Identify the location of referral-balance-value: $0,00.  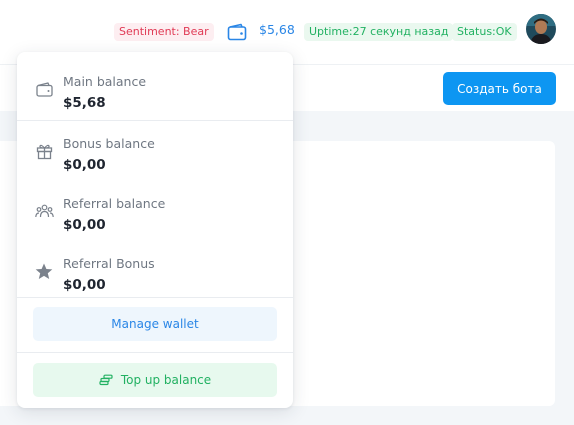
(84, 225).